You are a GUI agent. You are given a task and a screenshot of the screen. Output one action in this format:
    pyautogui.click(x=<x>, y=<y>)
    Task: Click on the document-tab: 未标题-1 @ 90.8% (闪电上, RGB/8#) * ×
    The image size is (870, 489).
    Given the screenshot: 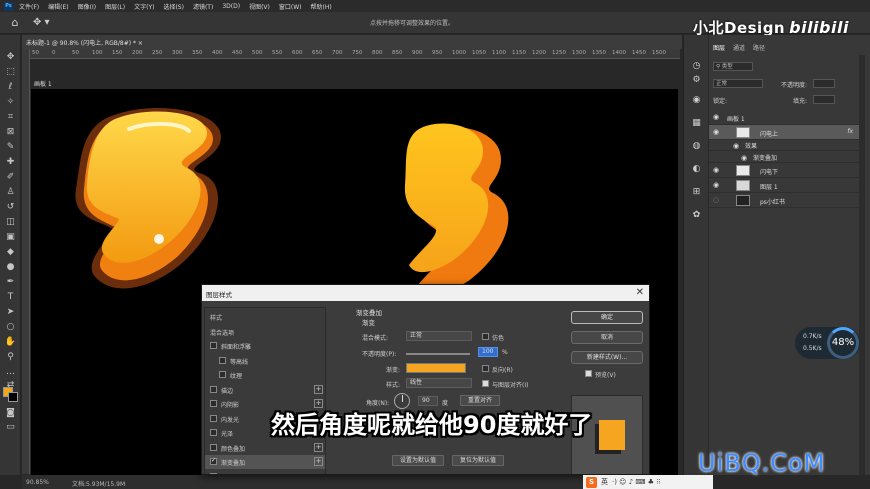 What is the action you would take?
    pyautogui.click(x=84, y=42)
    